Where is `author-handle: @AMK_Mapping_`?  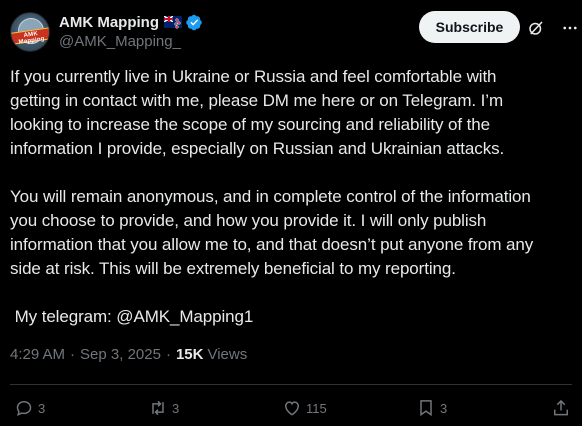
author-handle: @AMK_Mapping_ is located at coordinates (131, 41).